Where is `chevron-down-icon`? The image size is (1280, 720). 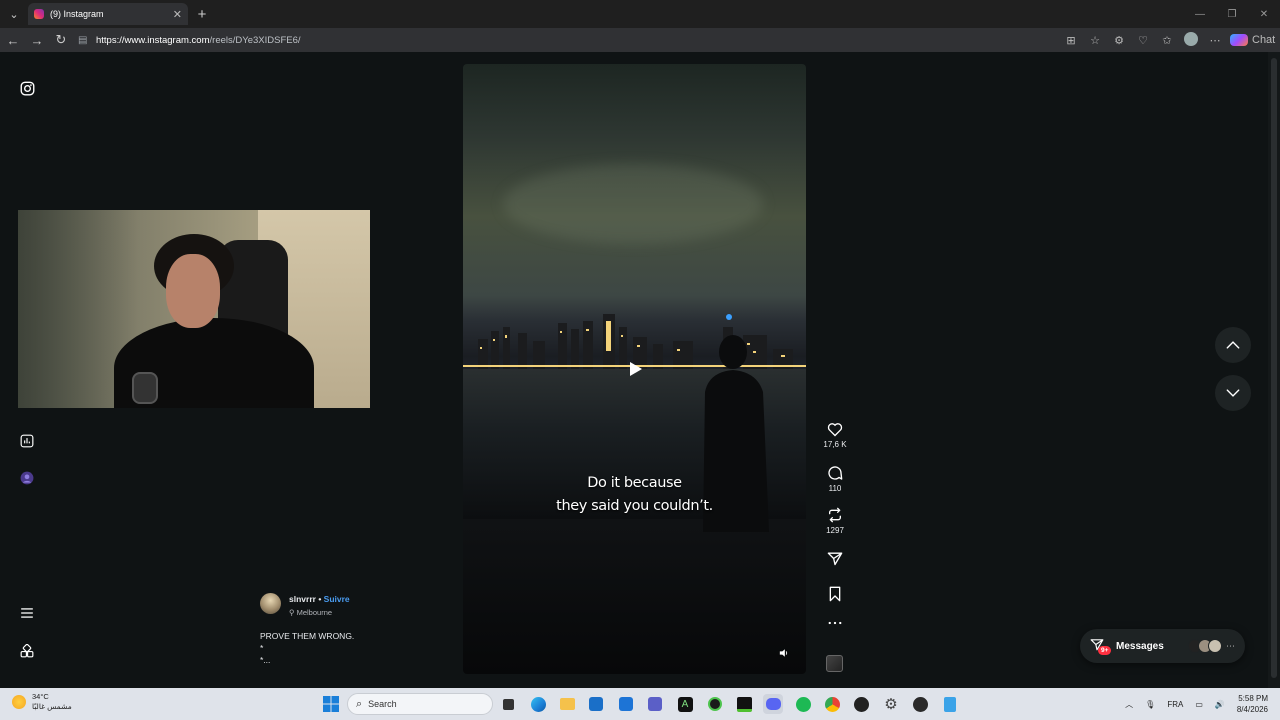 chevron-down-icon is located at coordinates (1233, 393).